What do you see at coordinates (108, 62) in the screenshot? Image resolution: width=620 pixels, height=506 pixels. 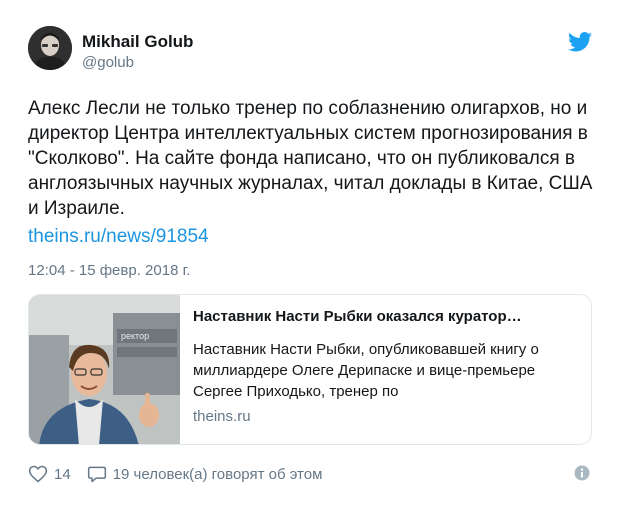 I see `author-handle: @golub` at bounding box center [108, 62].